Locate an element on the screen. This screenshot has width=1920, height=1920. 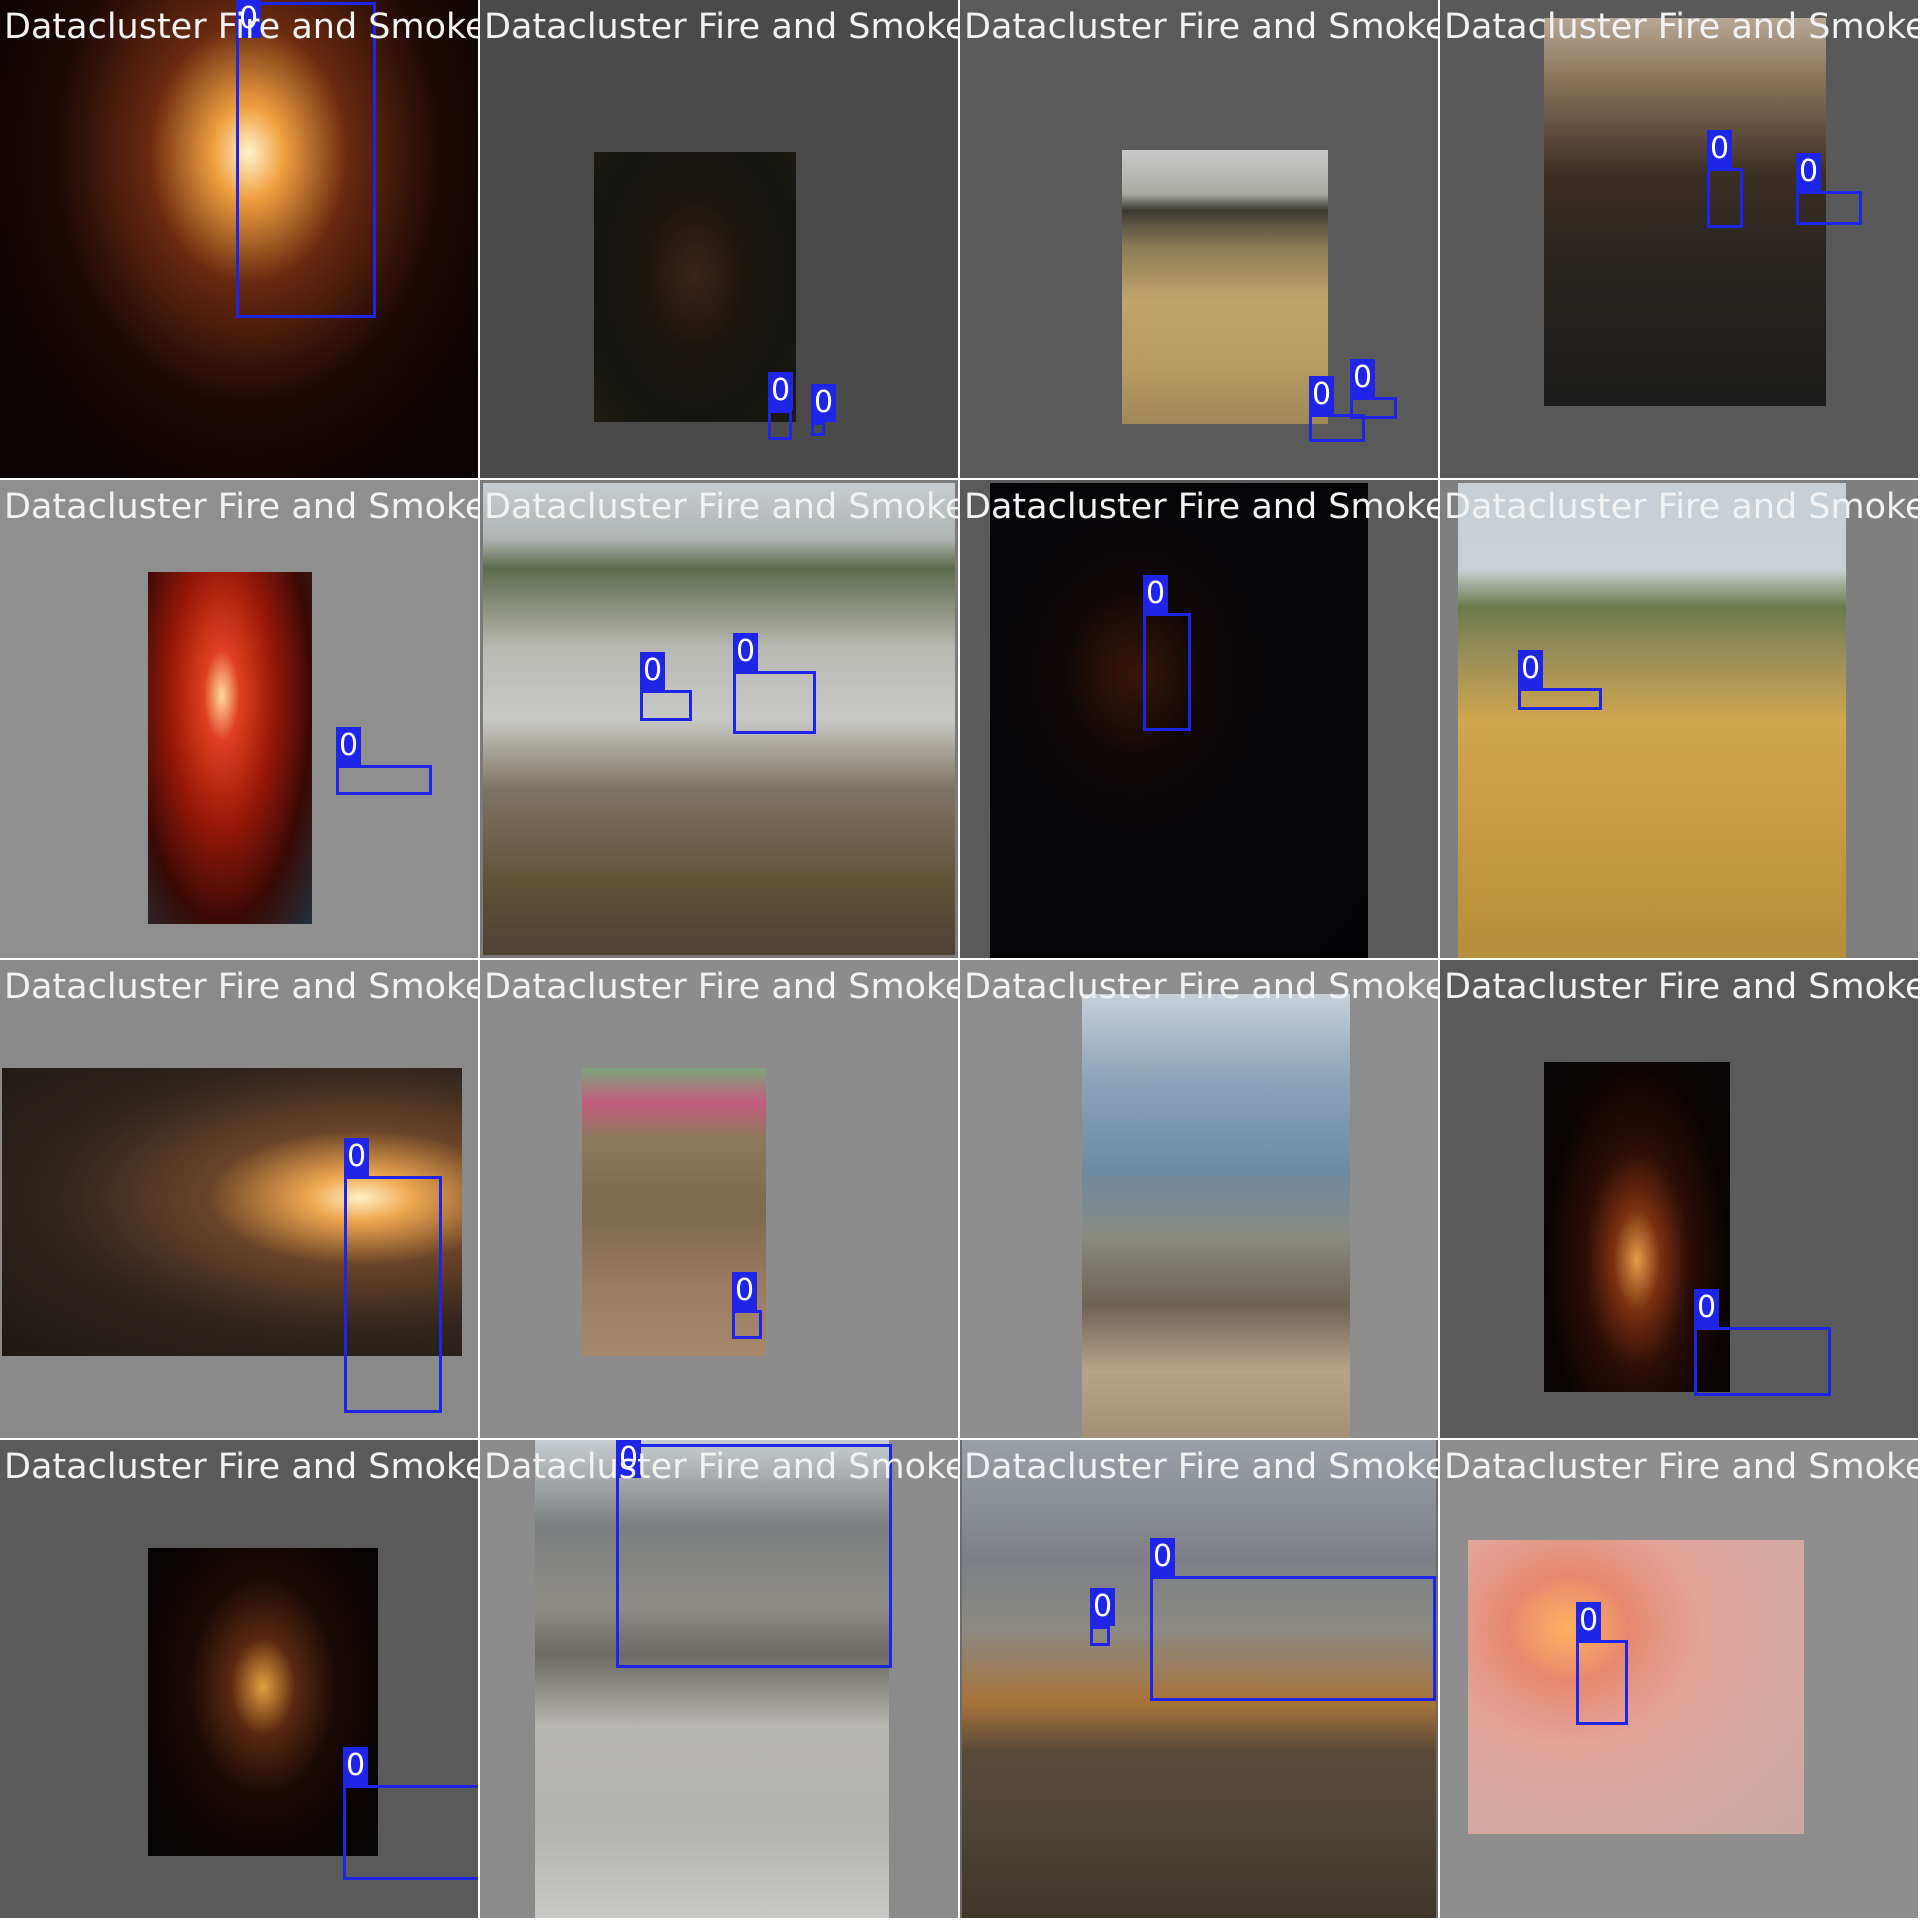
image-filename-title: Datacluster Fire and Smoke Sample (26). is located at coordinates (241, 1467).